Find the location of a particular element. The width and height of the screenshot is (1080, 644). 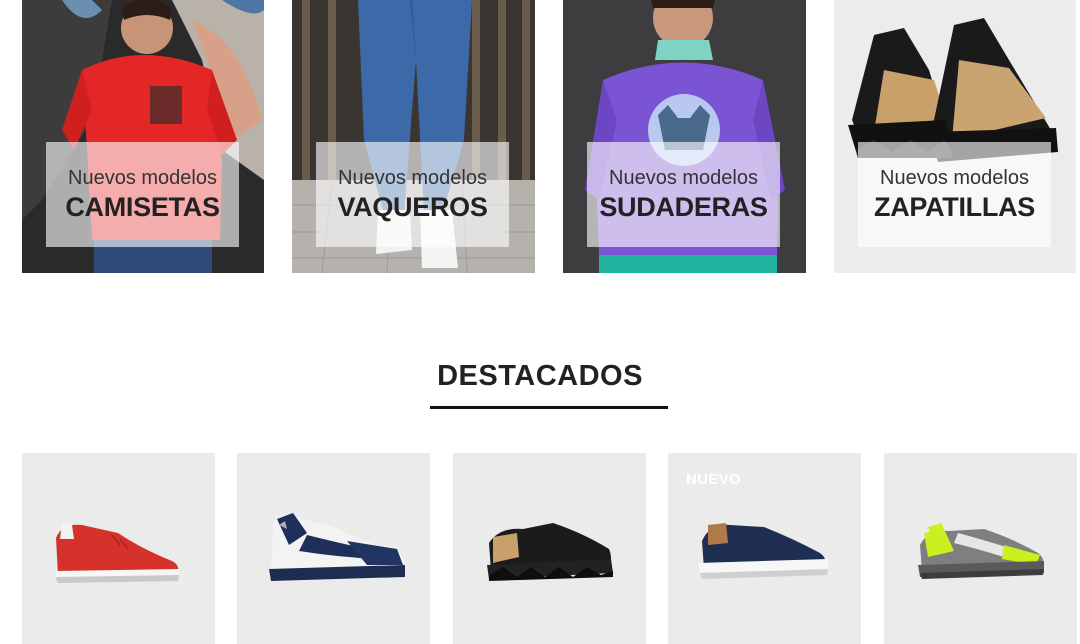

category-label: Nuevos modelos VAQUEROS is located at coordinates (412, 194).